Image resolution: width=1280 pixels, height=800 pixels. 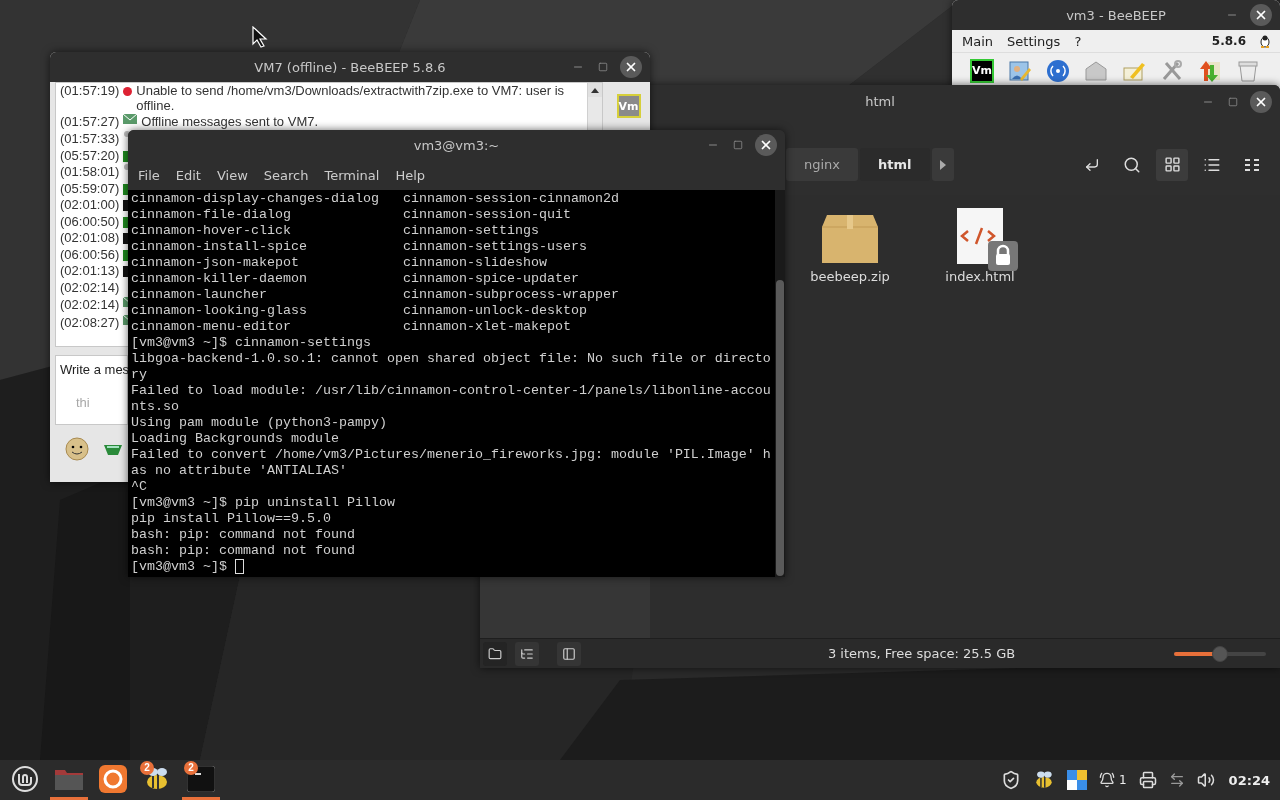 I want to click on menu-item: Search, so click(x=286, y=175).